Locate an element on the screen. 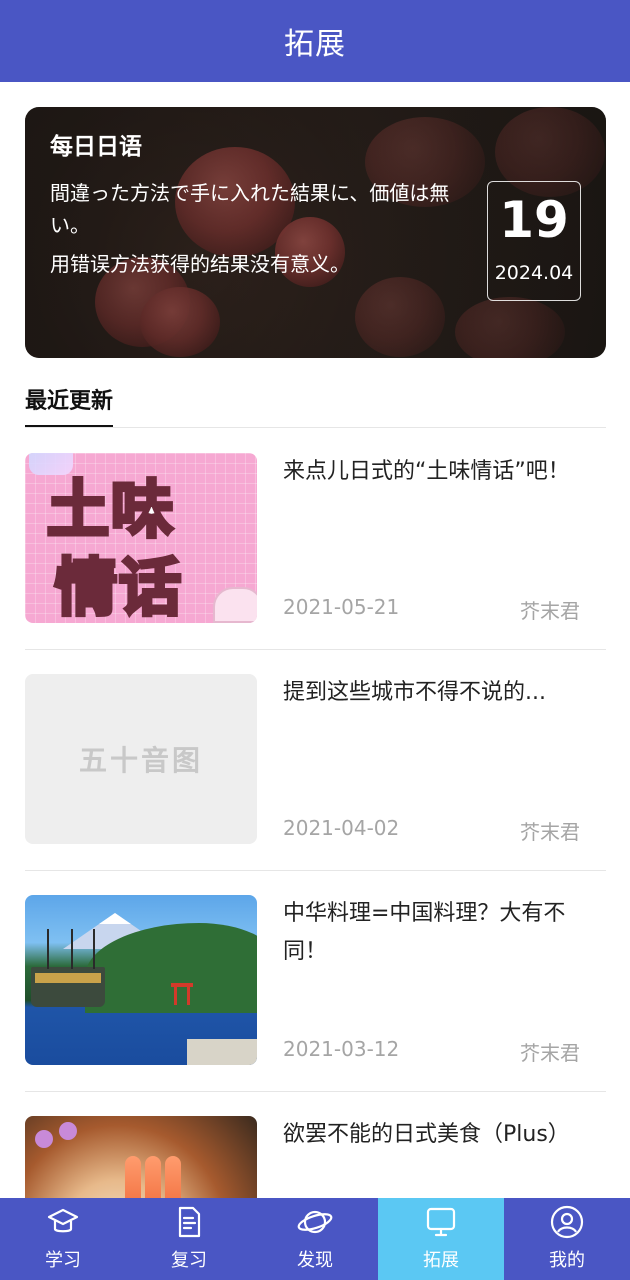 This screenshot has width=630, height=1280. ship-deck is located at coordinates (68, 978).